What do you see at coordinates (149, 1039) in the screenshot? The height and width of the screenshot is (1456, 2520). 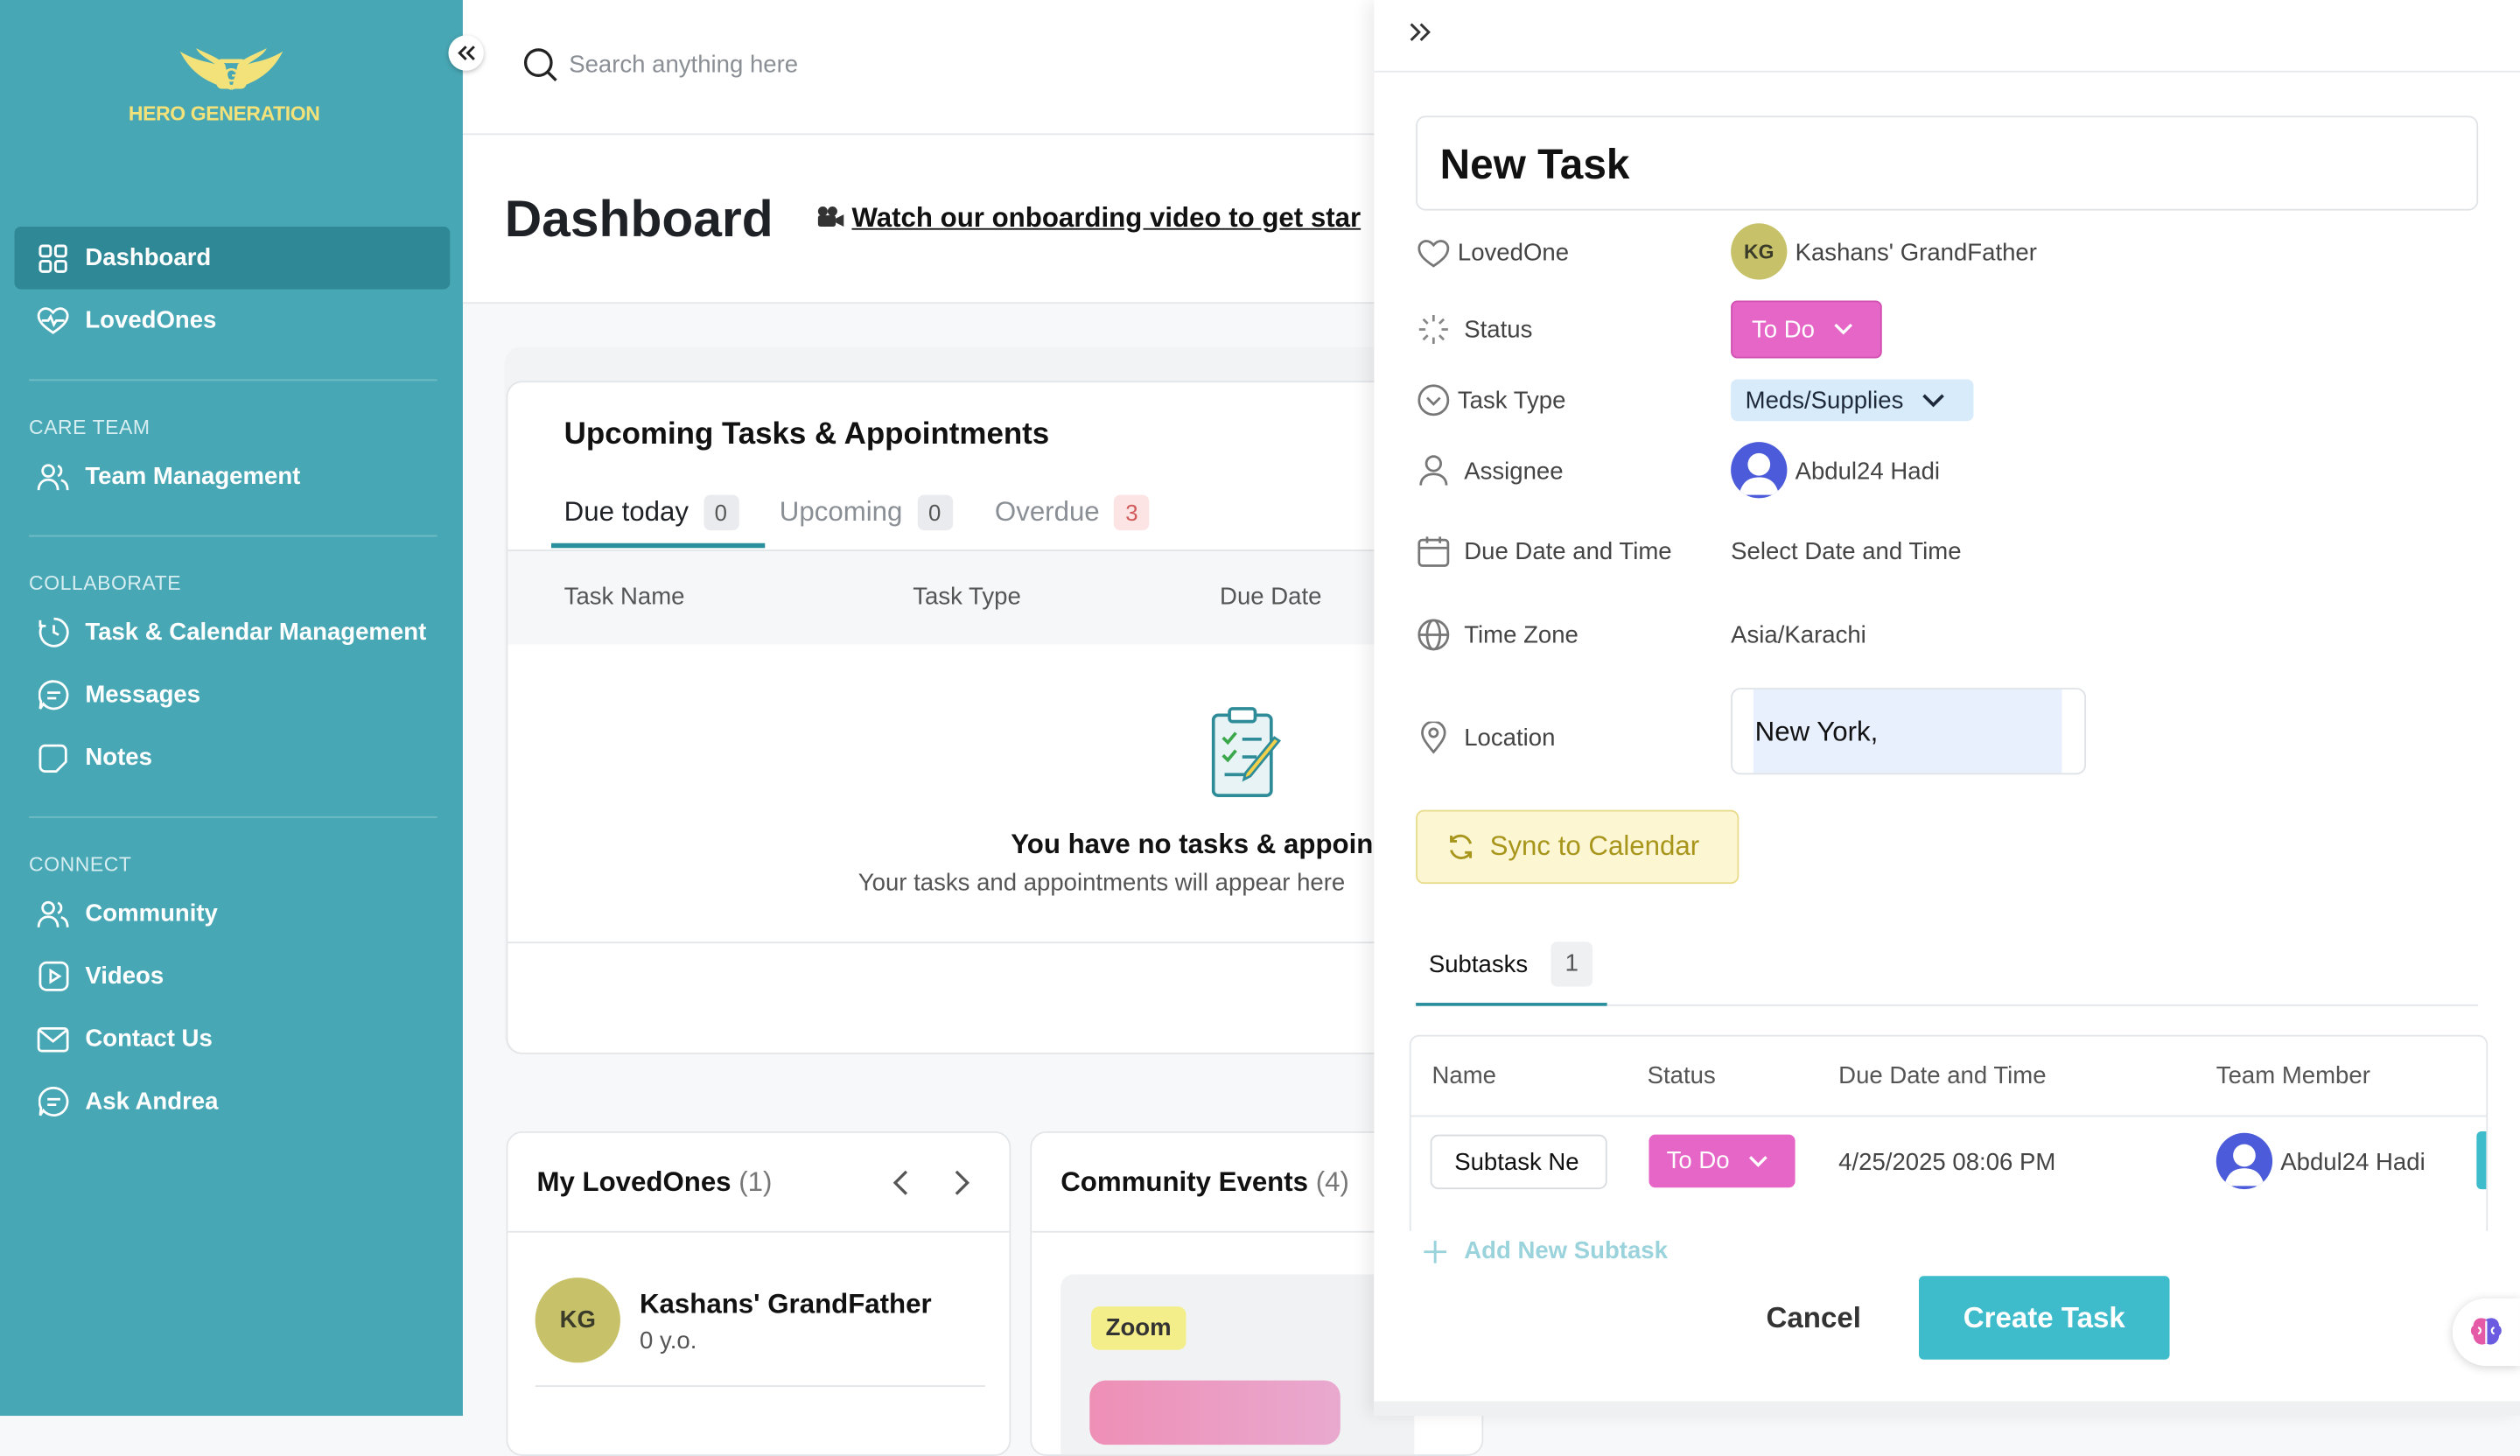 I see `sidebar-item-label: Contact Us` at bounding box center [149, 1039].